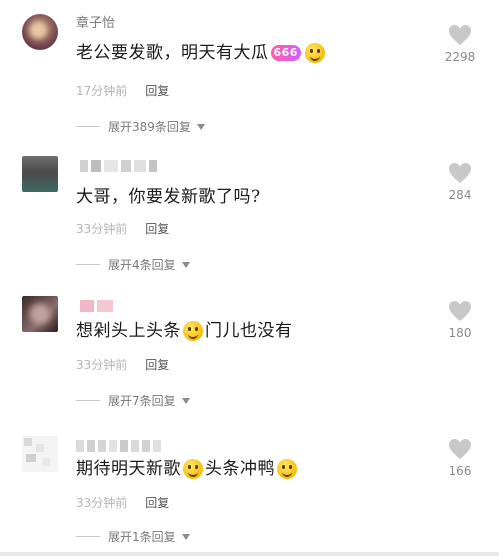 The width and height of the screenshot is (499, 556). I want to click on comment-text: 期待明天新歌 头条冲鸭, so click(187, 469).